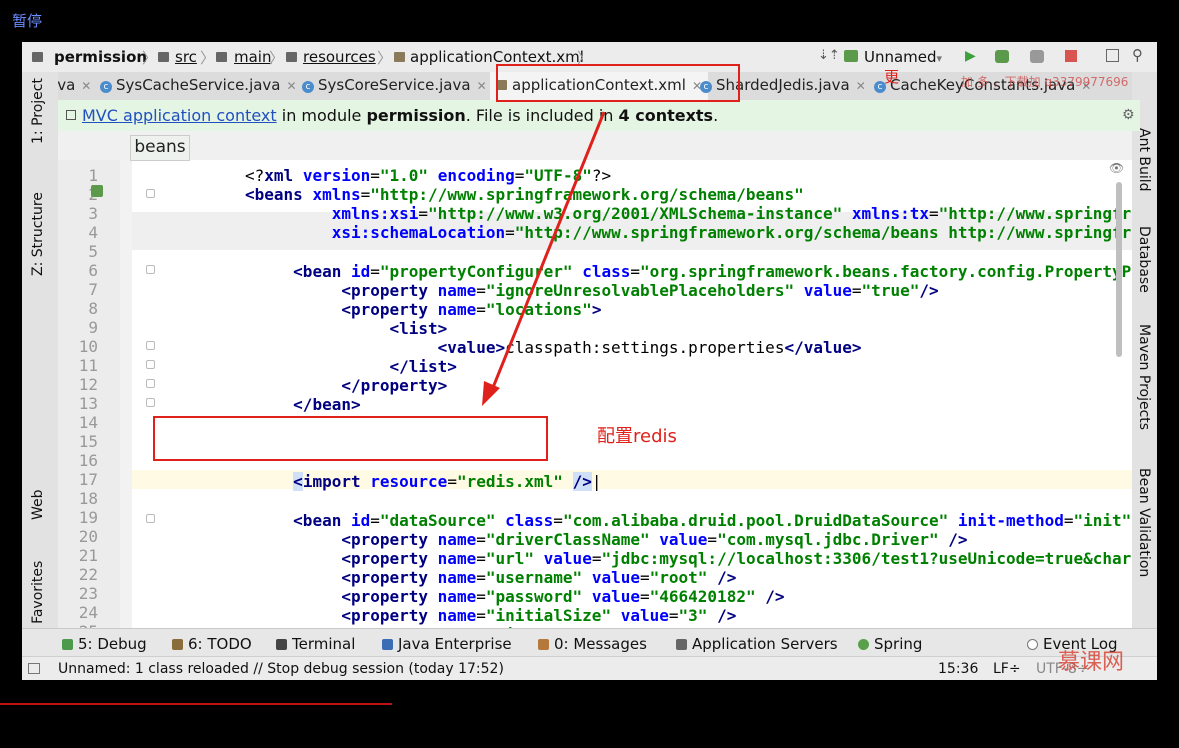 This screenshot has width=1179, height=748. Describe the element at coordinates (1091, 662) in the screenshot. I see `imooc-logo: 慕课网` at that location.